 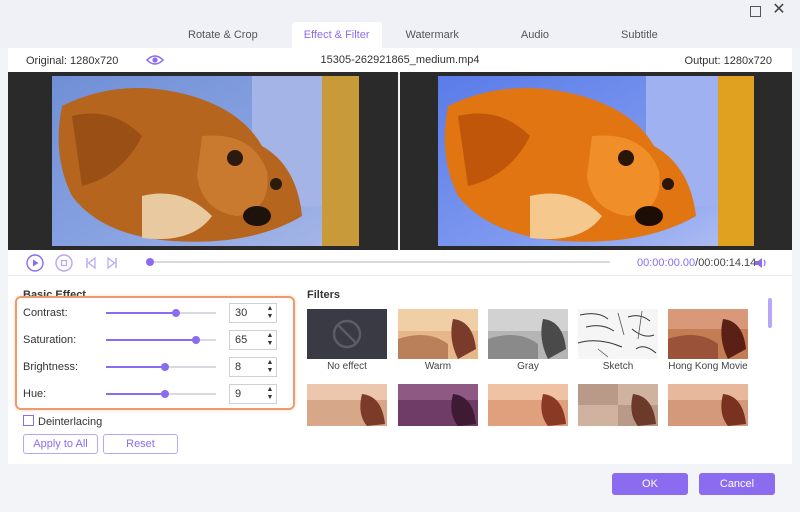 I want to click on next-frame-icon, so click(x=112, y=263).